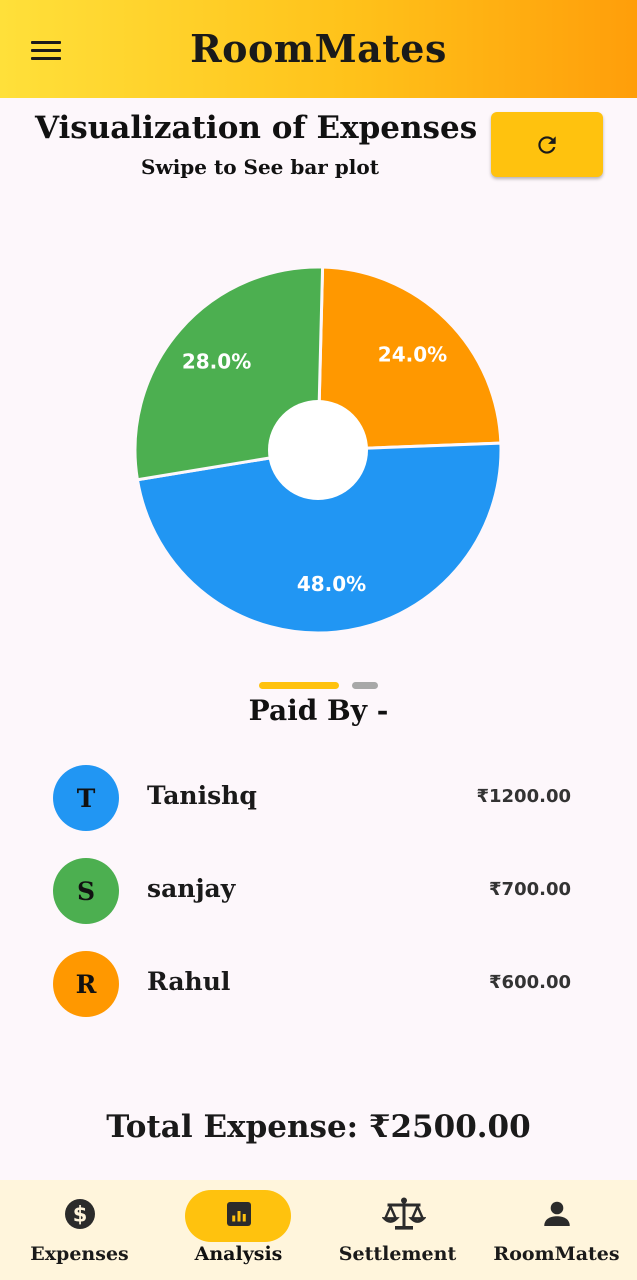 The height and width of the screenshot is (1280, 637). I want to click on person-name: Tanishq, so click(202, 795).